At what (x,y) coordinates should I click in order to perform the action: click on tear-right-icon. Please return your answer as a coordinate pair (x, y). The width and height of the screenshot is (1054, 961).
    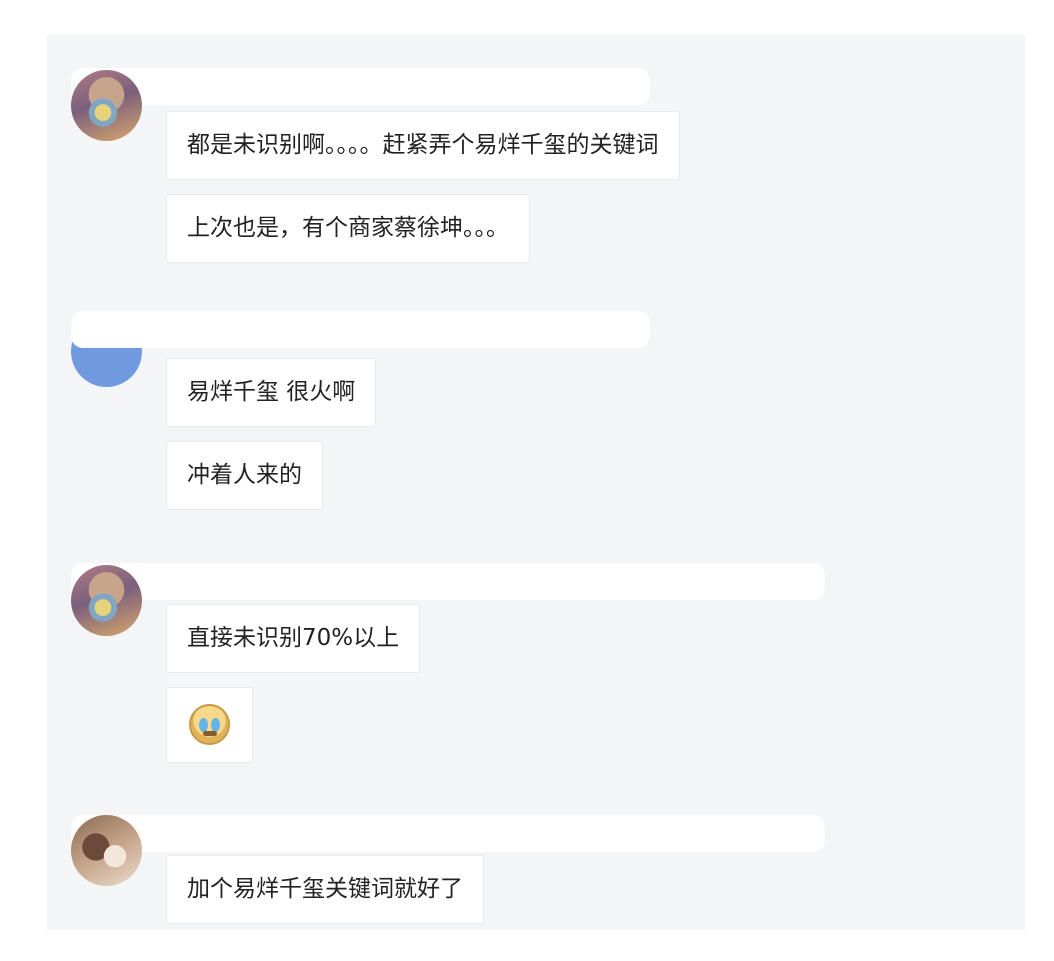
    Looking at the image, I should click on (215, 725).